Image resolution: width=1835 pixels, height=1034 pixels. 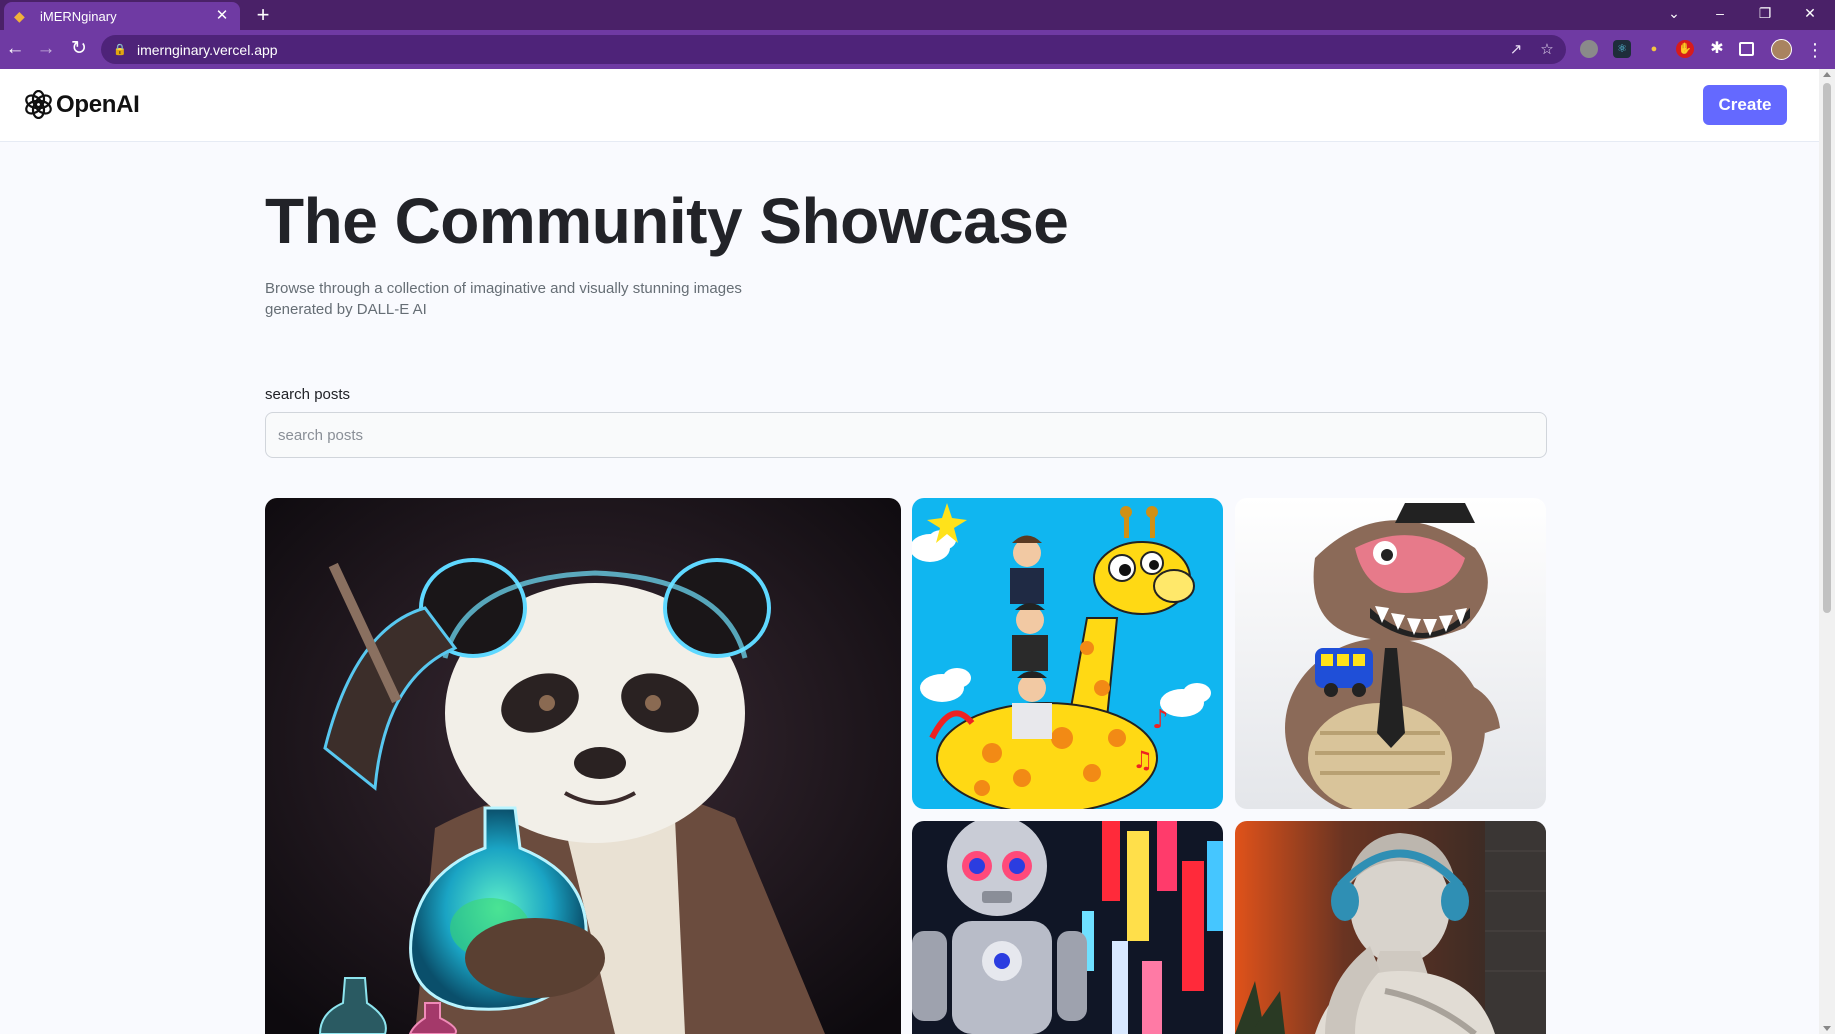 What do you see at coordinates (1589, 49) in the screenshot?
I see `extension-icon` at bounding box center [1589, 49].